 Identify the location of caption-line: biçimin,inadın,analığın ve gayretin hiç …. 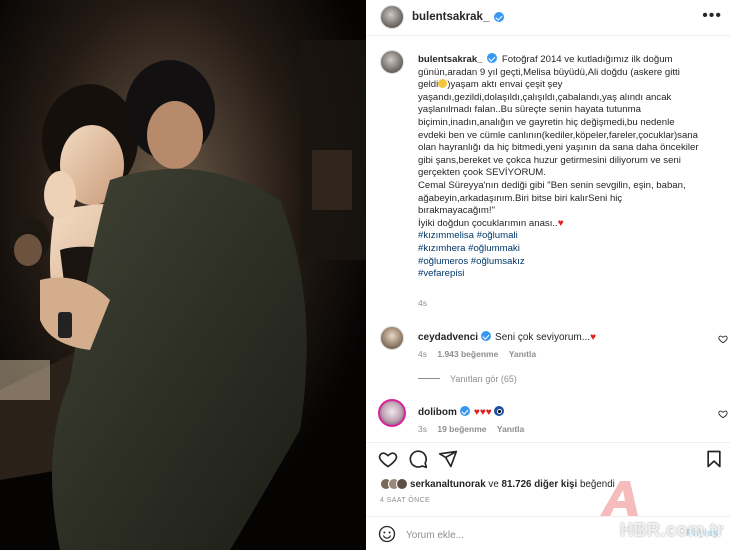
(546, 122).